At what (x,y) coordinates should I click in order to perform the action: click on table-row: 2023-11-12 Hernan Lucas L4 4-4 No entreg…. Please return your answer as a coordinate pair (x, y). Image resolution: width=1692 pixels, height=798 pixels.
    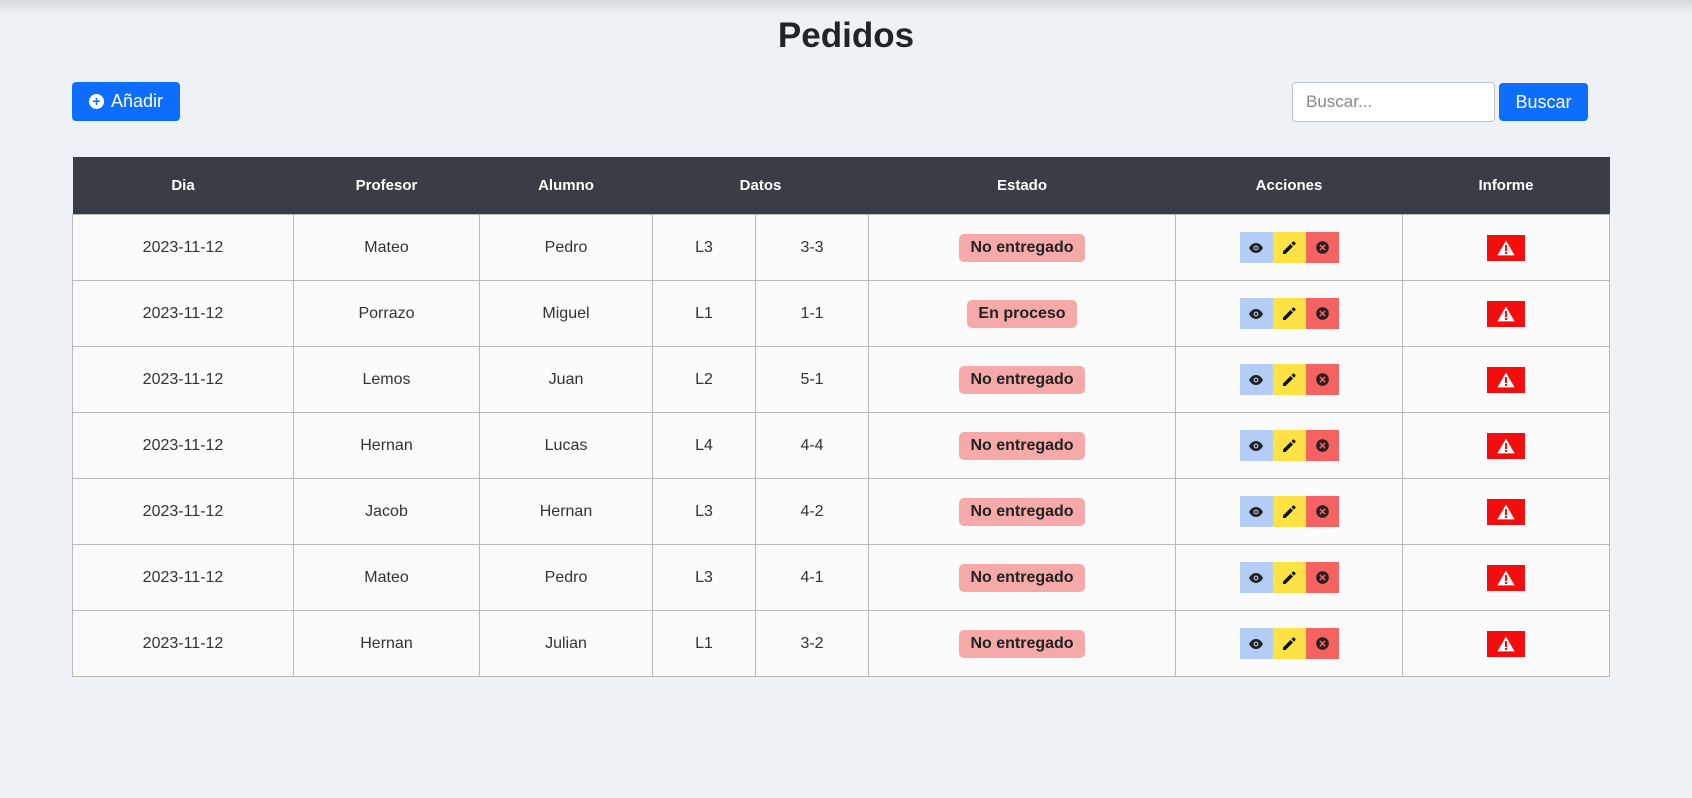
    Looking at the image, I should click on (841, 445).